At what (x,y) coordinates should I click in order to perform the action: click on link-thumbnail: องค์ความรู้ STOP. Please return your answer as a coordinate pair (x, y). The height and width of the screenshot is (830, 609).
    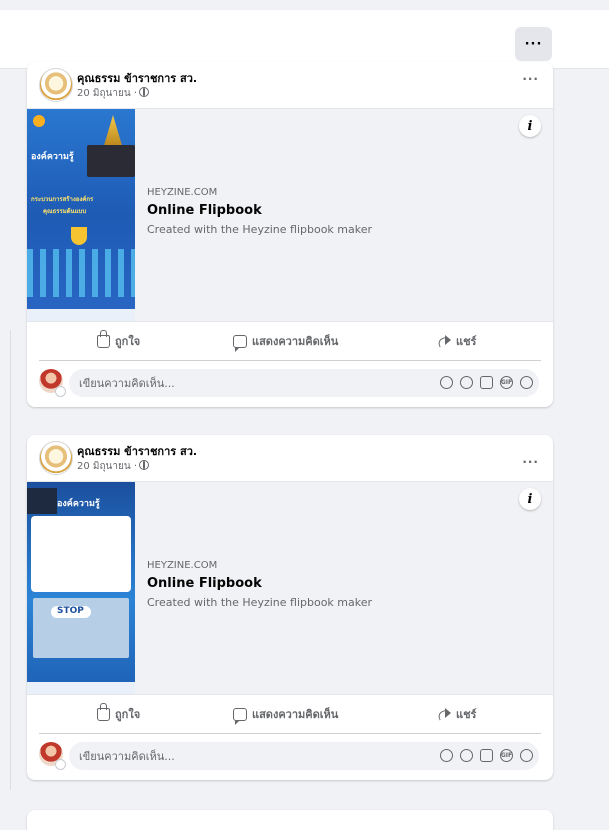
    Looking at the image, I should click on (81, 588).